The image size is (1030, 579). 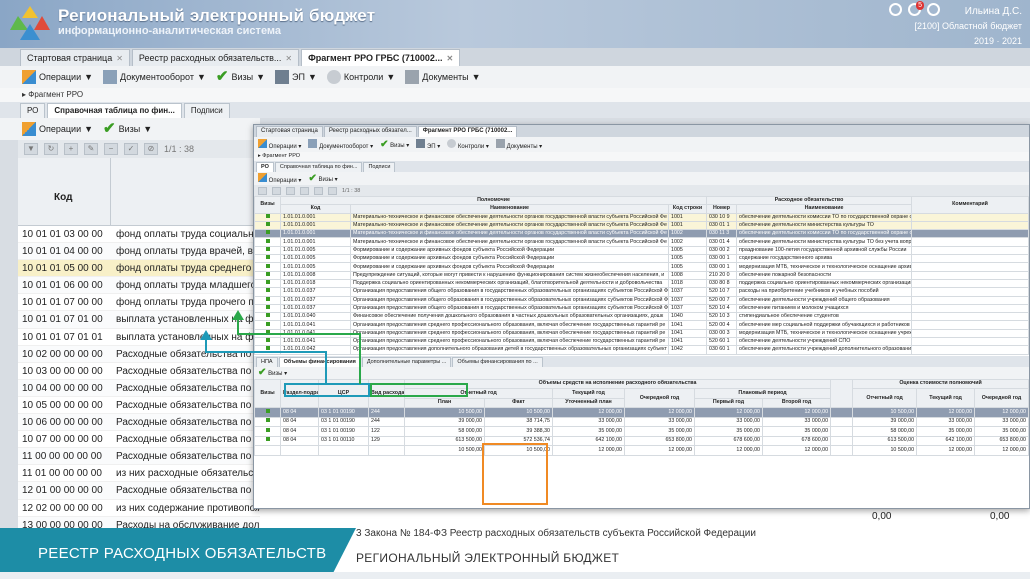 I want to click on ep-menu: ЭП ▼, so click(x=296, y=77).